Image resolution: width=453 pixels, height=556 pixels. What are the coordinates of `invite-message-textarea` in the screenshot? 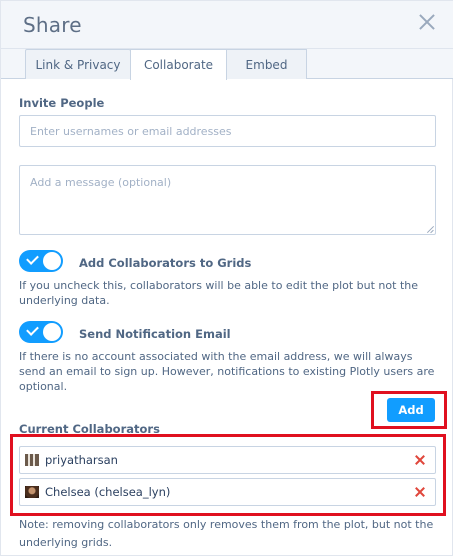 It's located at (227, 200).